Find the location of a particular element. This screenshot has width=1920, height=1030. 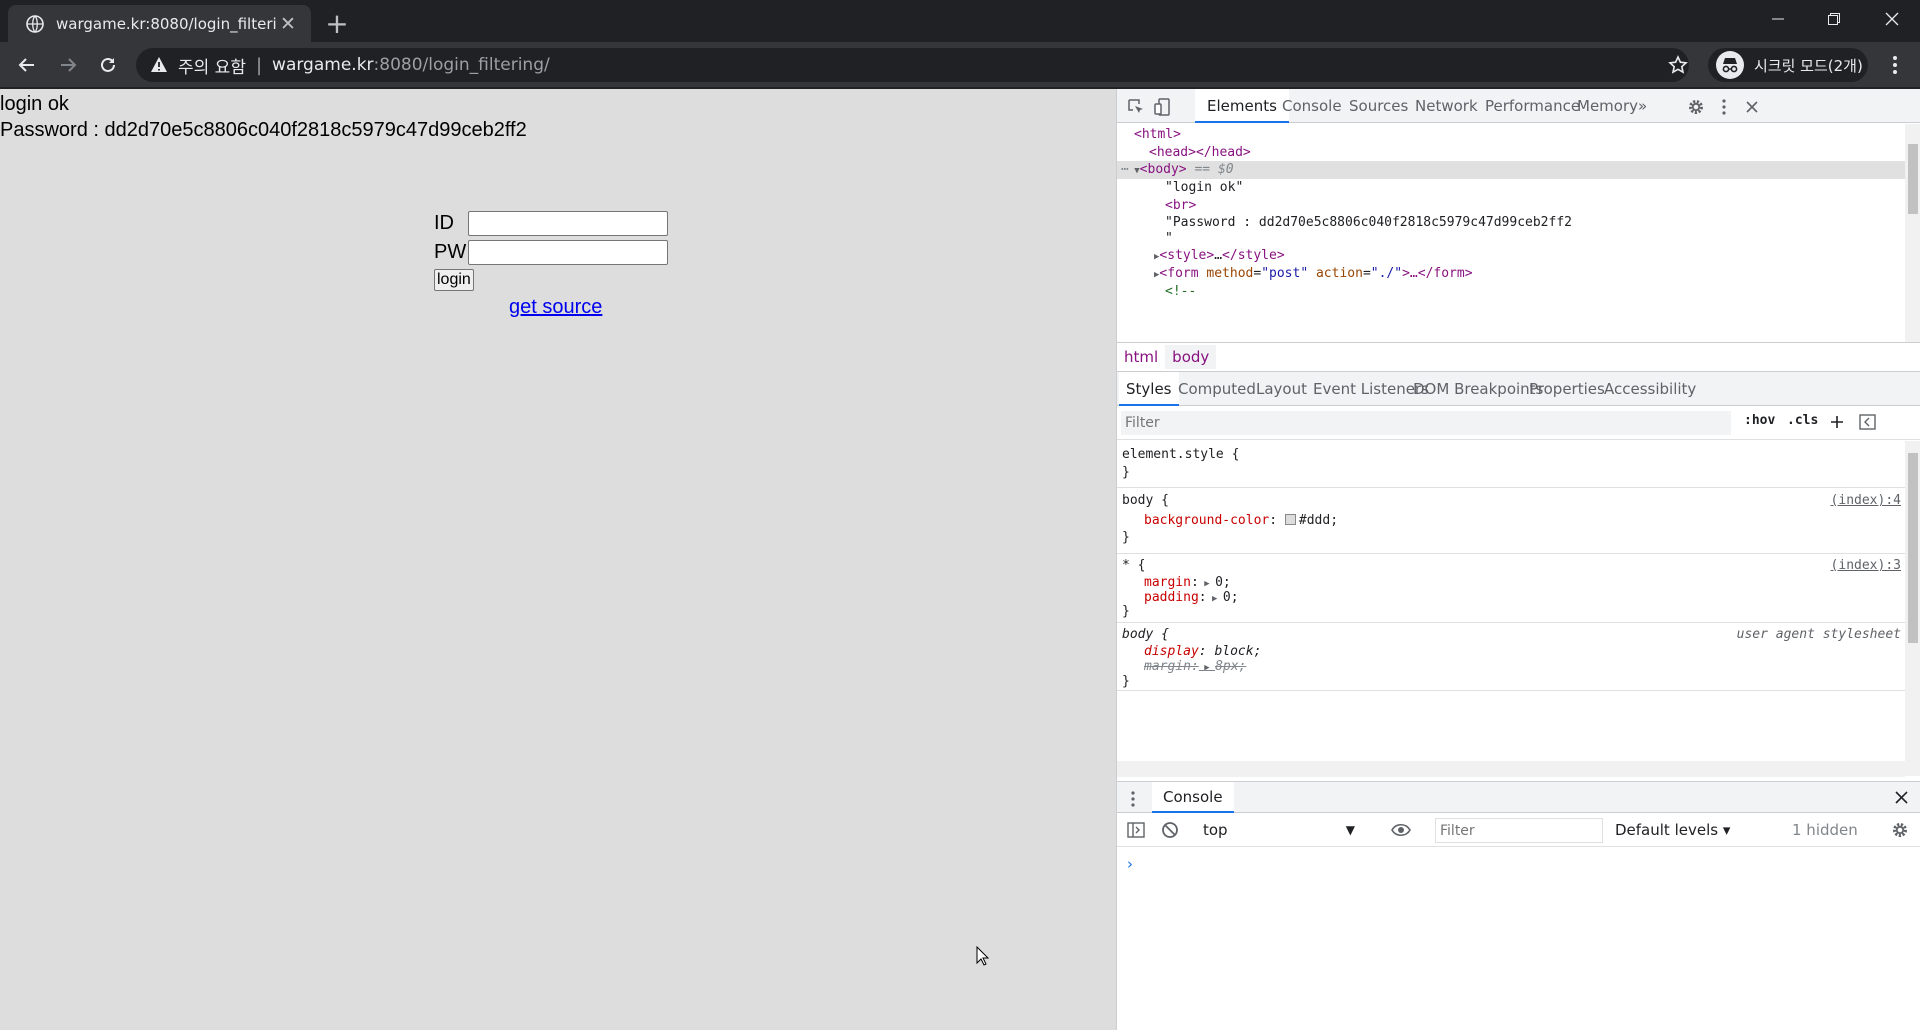

back-arrow-icon is located at coordinates (26, 65).